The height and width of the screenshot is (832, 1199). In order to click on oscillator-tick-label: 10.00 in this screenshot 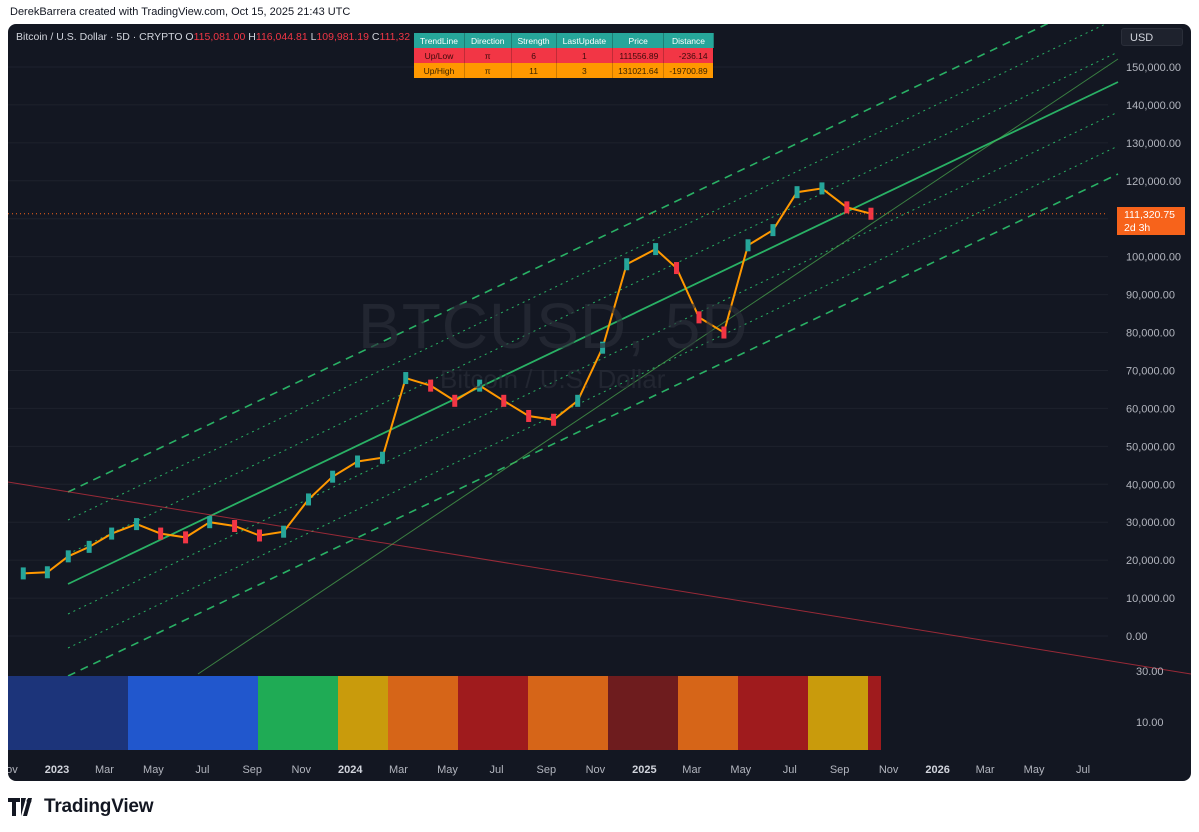, I will do `click(1150, 723)`.